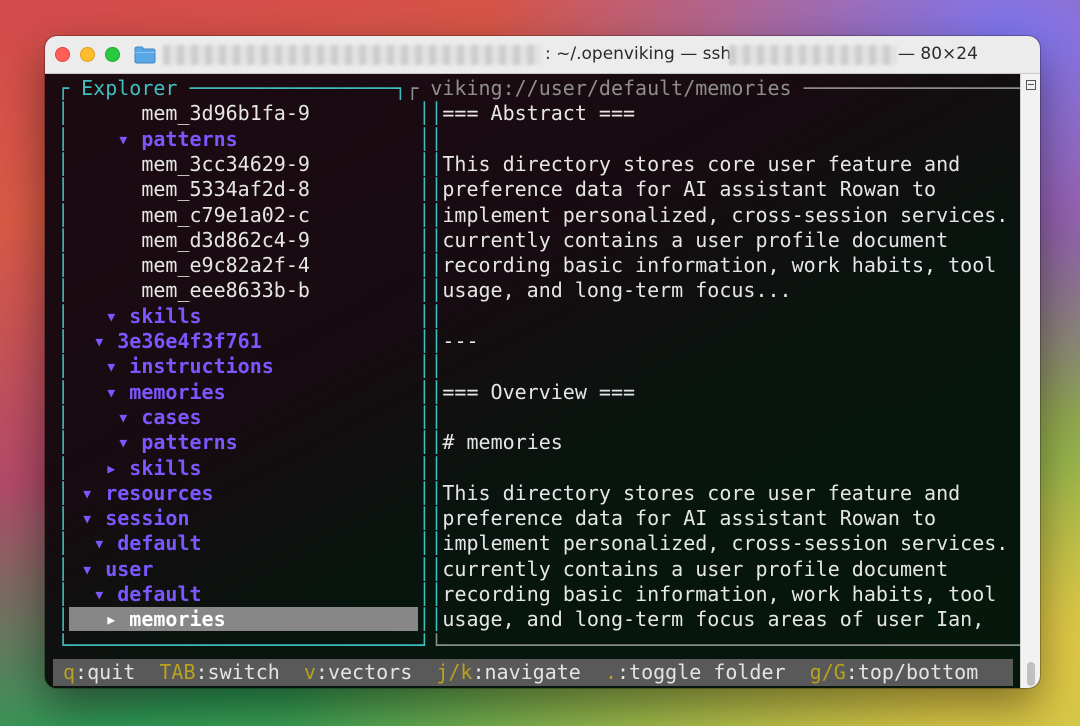 This screenshot has height=726, width=1080. Describe the element at coordinates (244, 619) in the screenshot. I see `tree-item-selected: ▸ memories` at that location.